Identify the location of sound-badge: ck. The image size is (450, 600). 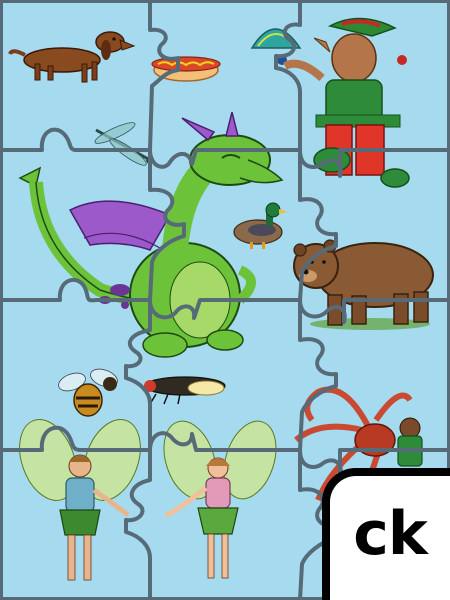
(386, 534).